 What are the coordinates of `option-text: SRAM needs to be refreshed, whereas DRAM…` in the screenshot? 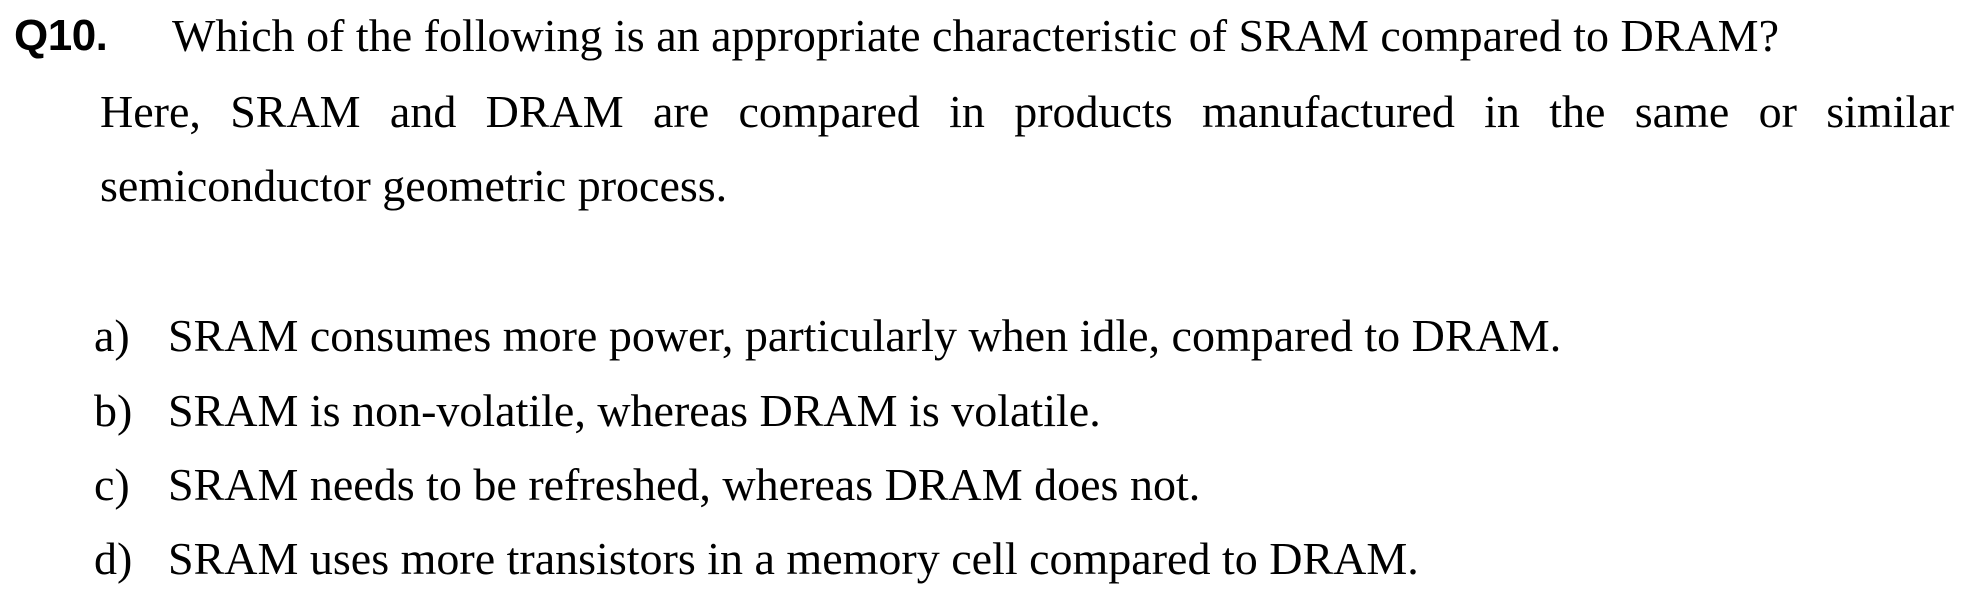 It's located at (684, 484).